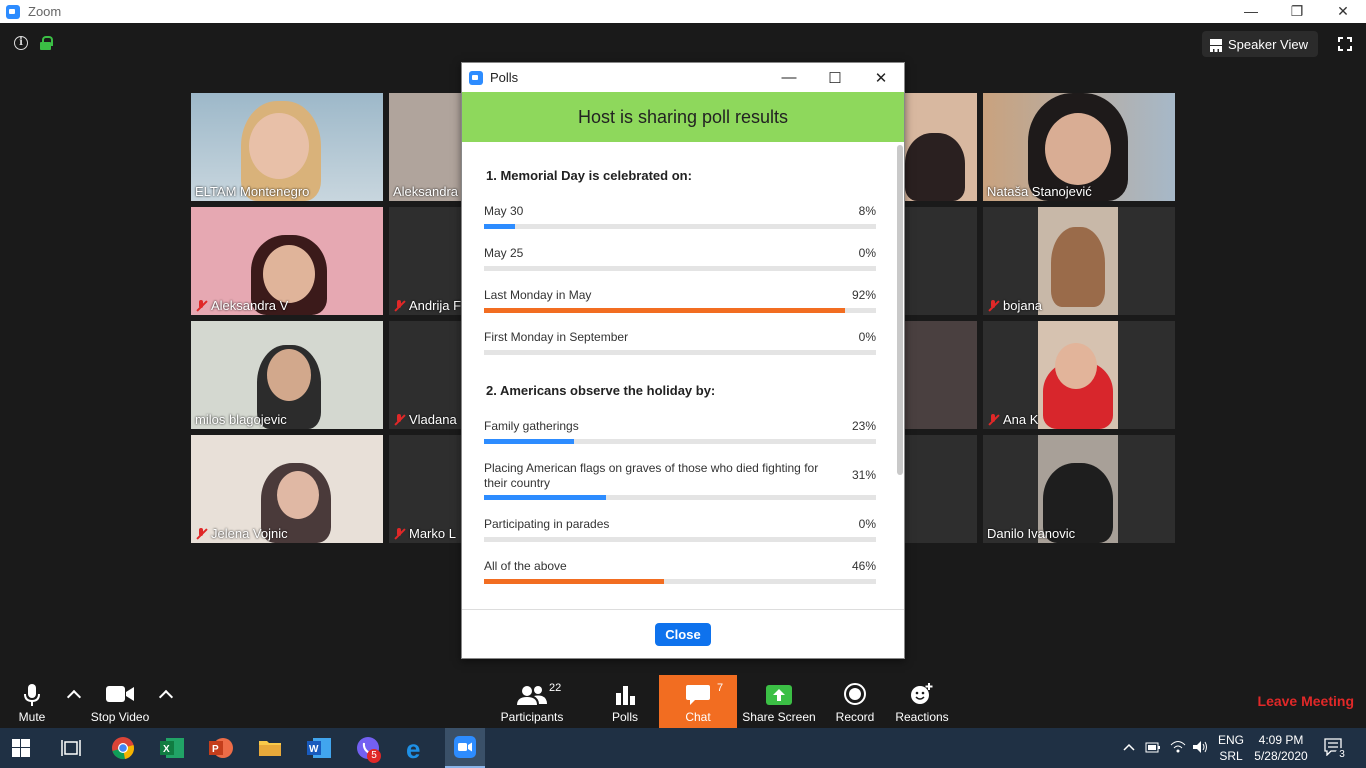 This screenshot has height=768, width=1366. What do you see at coordinates (1251, 11) in the screenshot?
I see `window-minimize-button: —` at bounding box center [1251, 11].